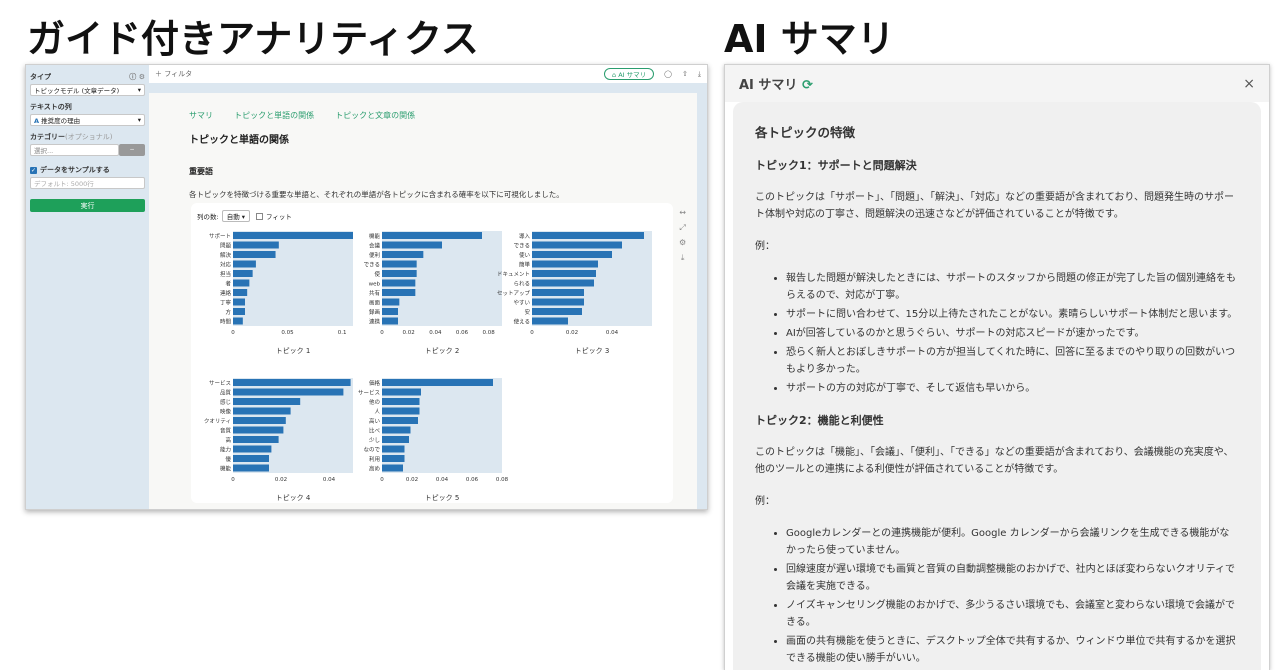 The height and width of the screenshot is (670, 1280). I want to click on toolbar: ＋ フィルタ ⌂ AI サマリ ◯ ⇧ ⤓, so click(428, 74).